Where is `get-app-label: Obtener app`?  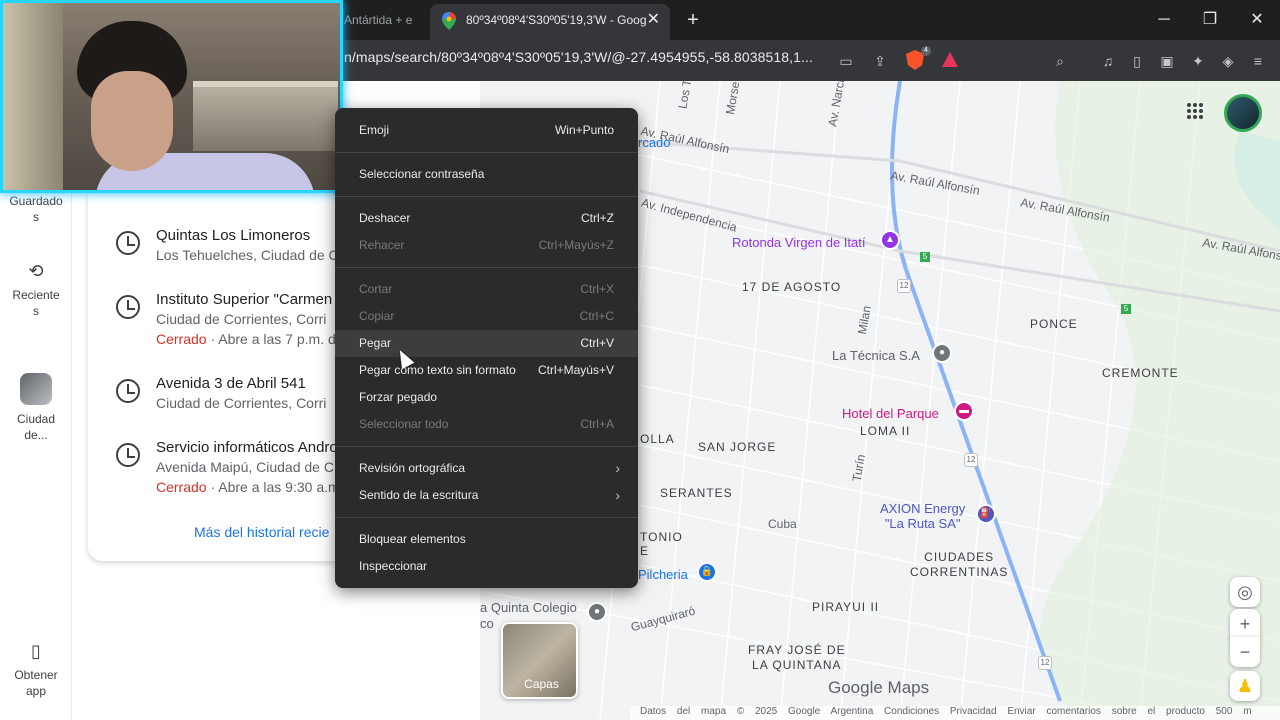 get-app-label: Obtener app is located at coordinates (36, 683).